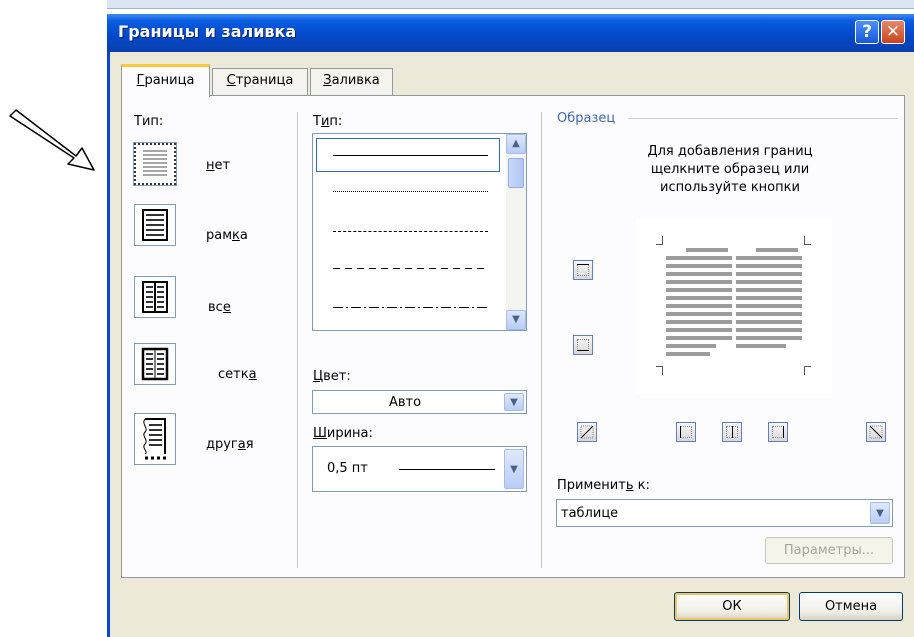 The height and width of the screenshot is (637, 914). Describe the element at coordinates (347, 468) in the screenshot. I see `width-value: 0,5 пт` at that location.